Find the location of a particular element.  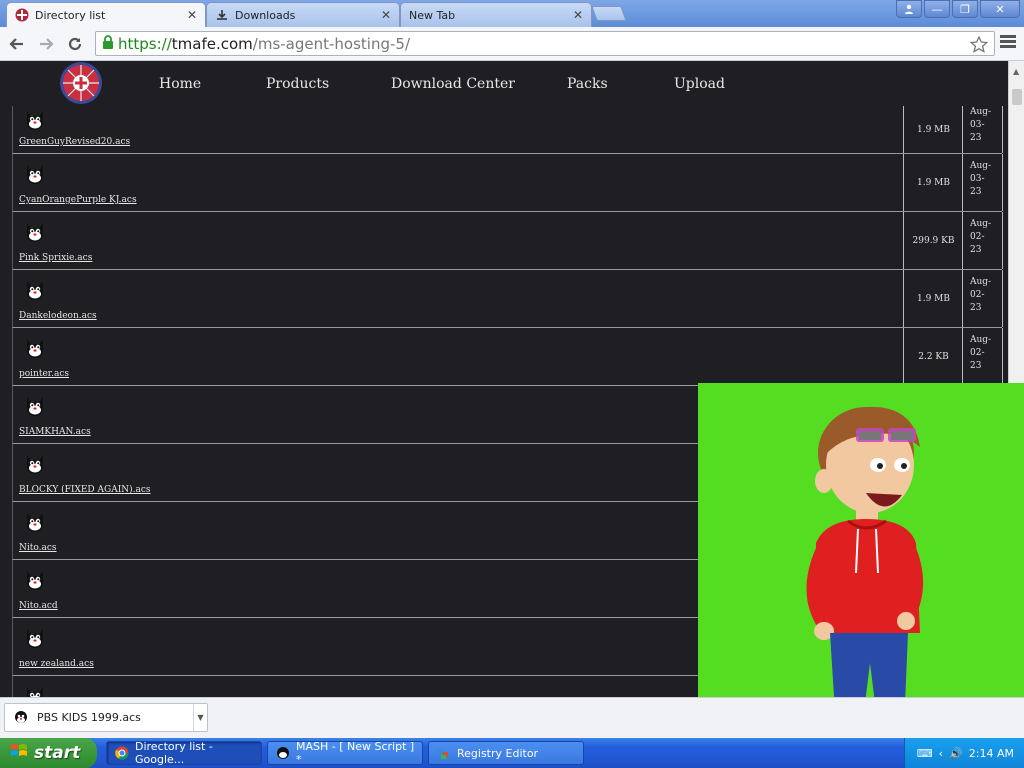

file-link: GreenGuyRevised20.acs is located at coordinates (74, 142).